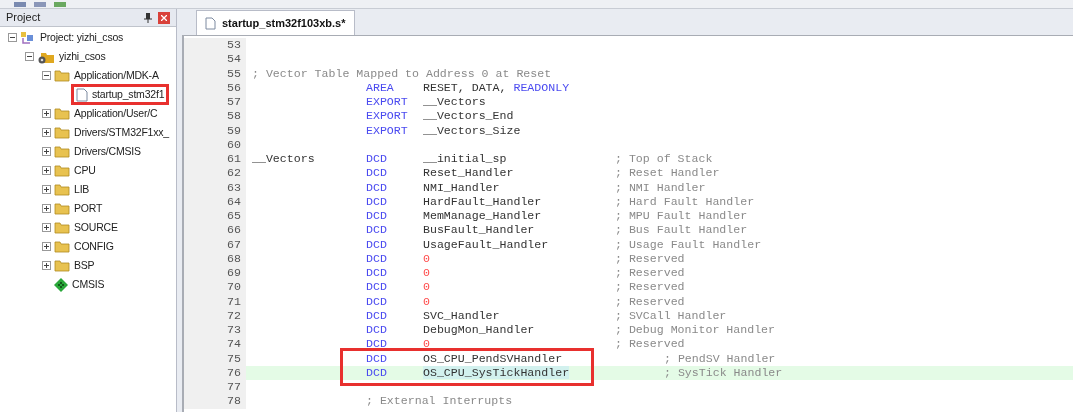 The image size is (1073, 412). I want to click on tree-item: Project: yizhi_csos, so click(72, 37).